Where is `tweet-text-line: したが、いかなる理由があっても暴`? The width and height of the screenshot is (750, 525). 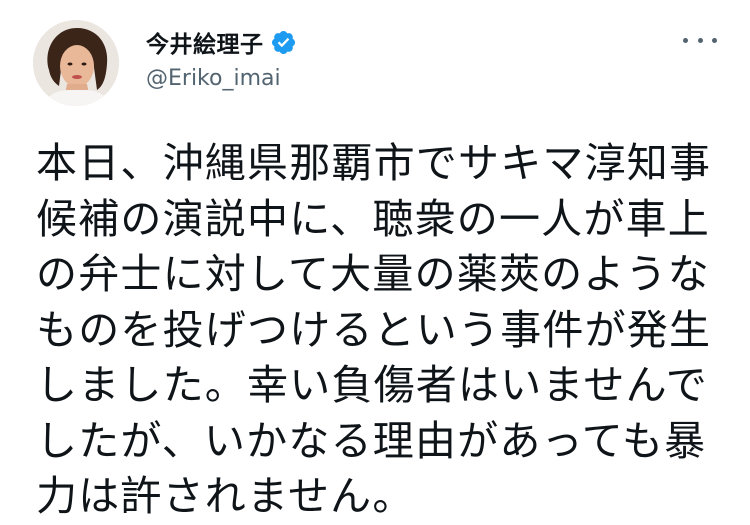
tweet-text-line: したが、いかなる理由があっても暴 is located at coordinates (371, 440).